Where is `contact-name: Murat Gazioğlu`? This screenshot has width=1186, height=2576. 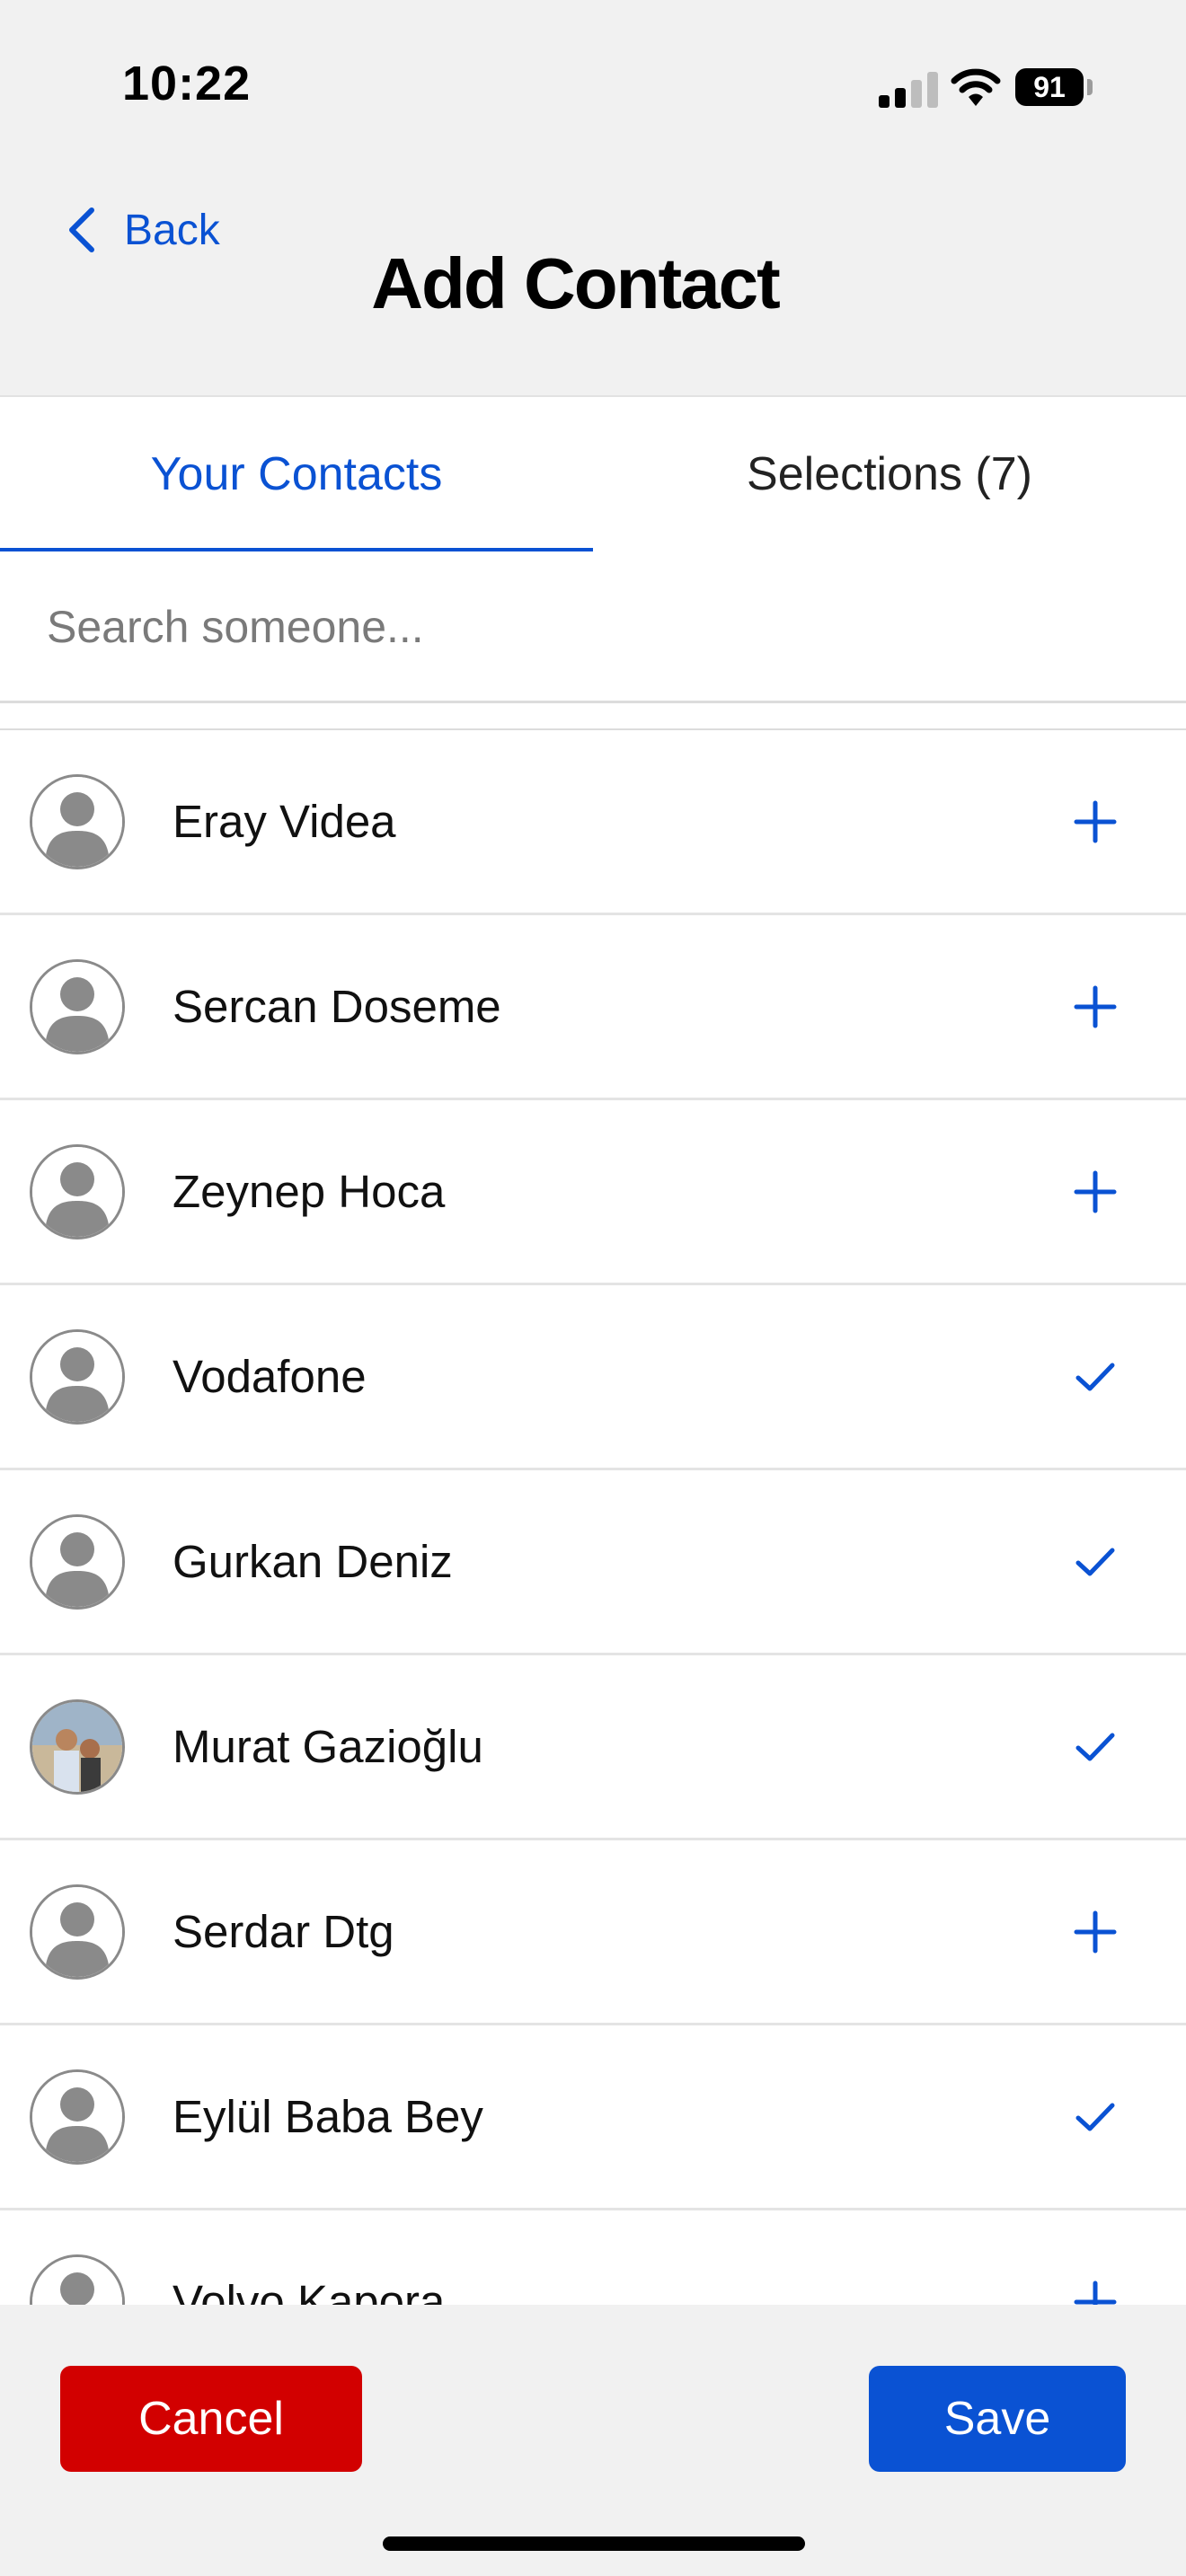
contact-name: Murat Gazioğlu is located at coordinates (328, 1746).